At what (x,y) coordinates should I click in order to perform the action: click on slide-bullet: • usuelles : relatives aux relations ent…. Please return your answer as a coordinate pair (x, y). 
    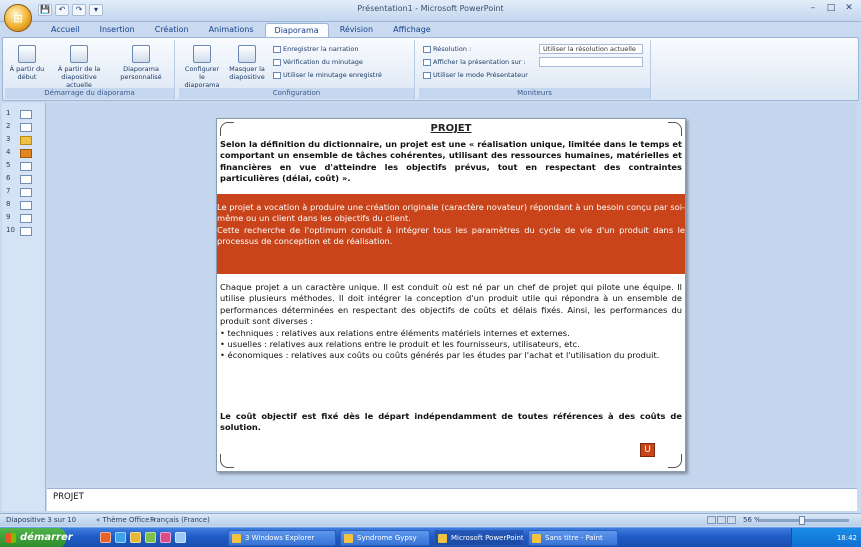
    Looking at the image, I should click on (400, 344).